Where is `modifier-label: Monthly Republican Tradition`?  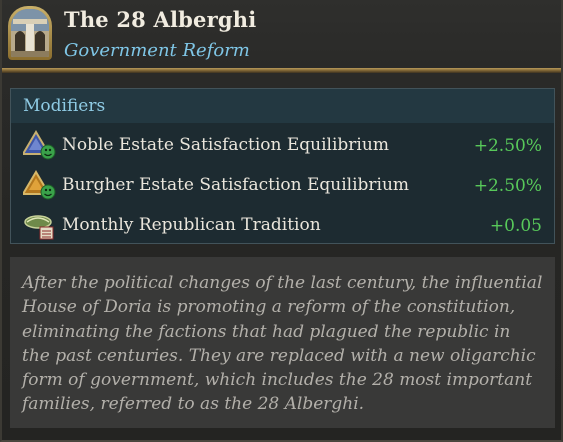 modifier-label: Monthly Republican Tradition is located at coordinates (191, 225).